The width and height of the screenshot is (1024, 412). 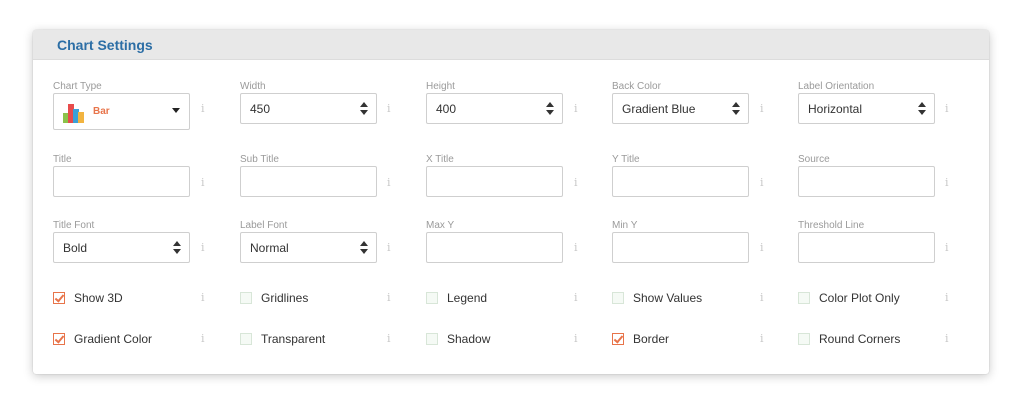 I want to click on label-orientation-select: Horizontal, so click(x=866, y=108).